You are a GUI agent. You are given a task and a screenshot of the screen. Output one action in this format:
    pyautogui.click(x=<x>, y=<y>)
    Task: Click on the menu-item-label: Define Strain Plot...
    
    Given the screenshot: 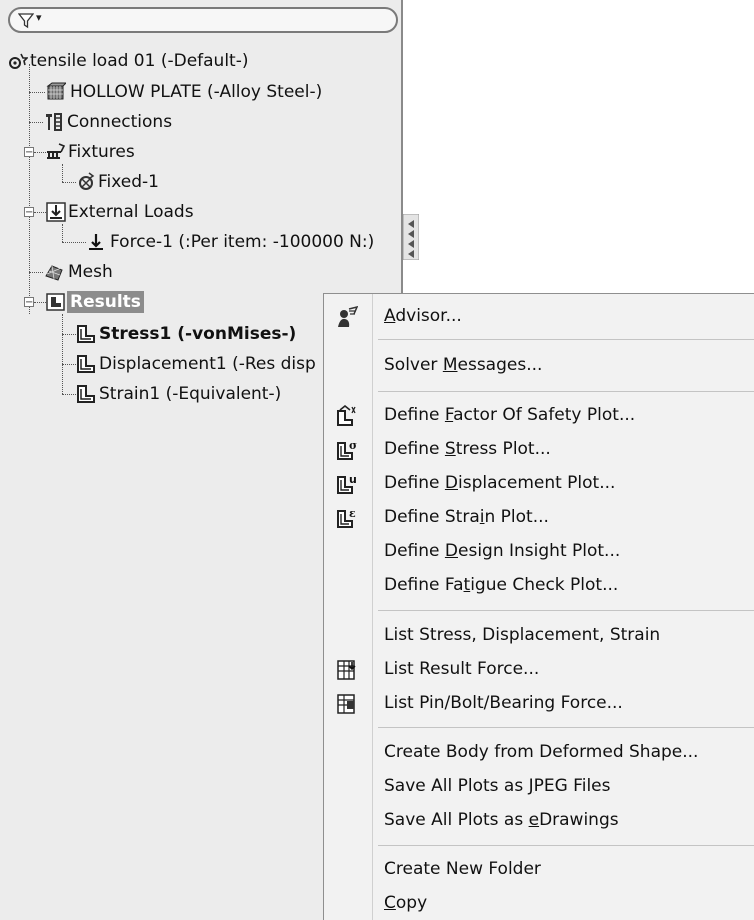 What is the action you would take?
    pyautogui.click(x=466, y=517)
    